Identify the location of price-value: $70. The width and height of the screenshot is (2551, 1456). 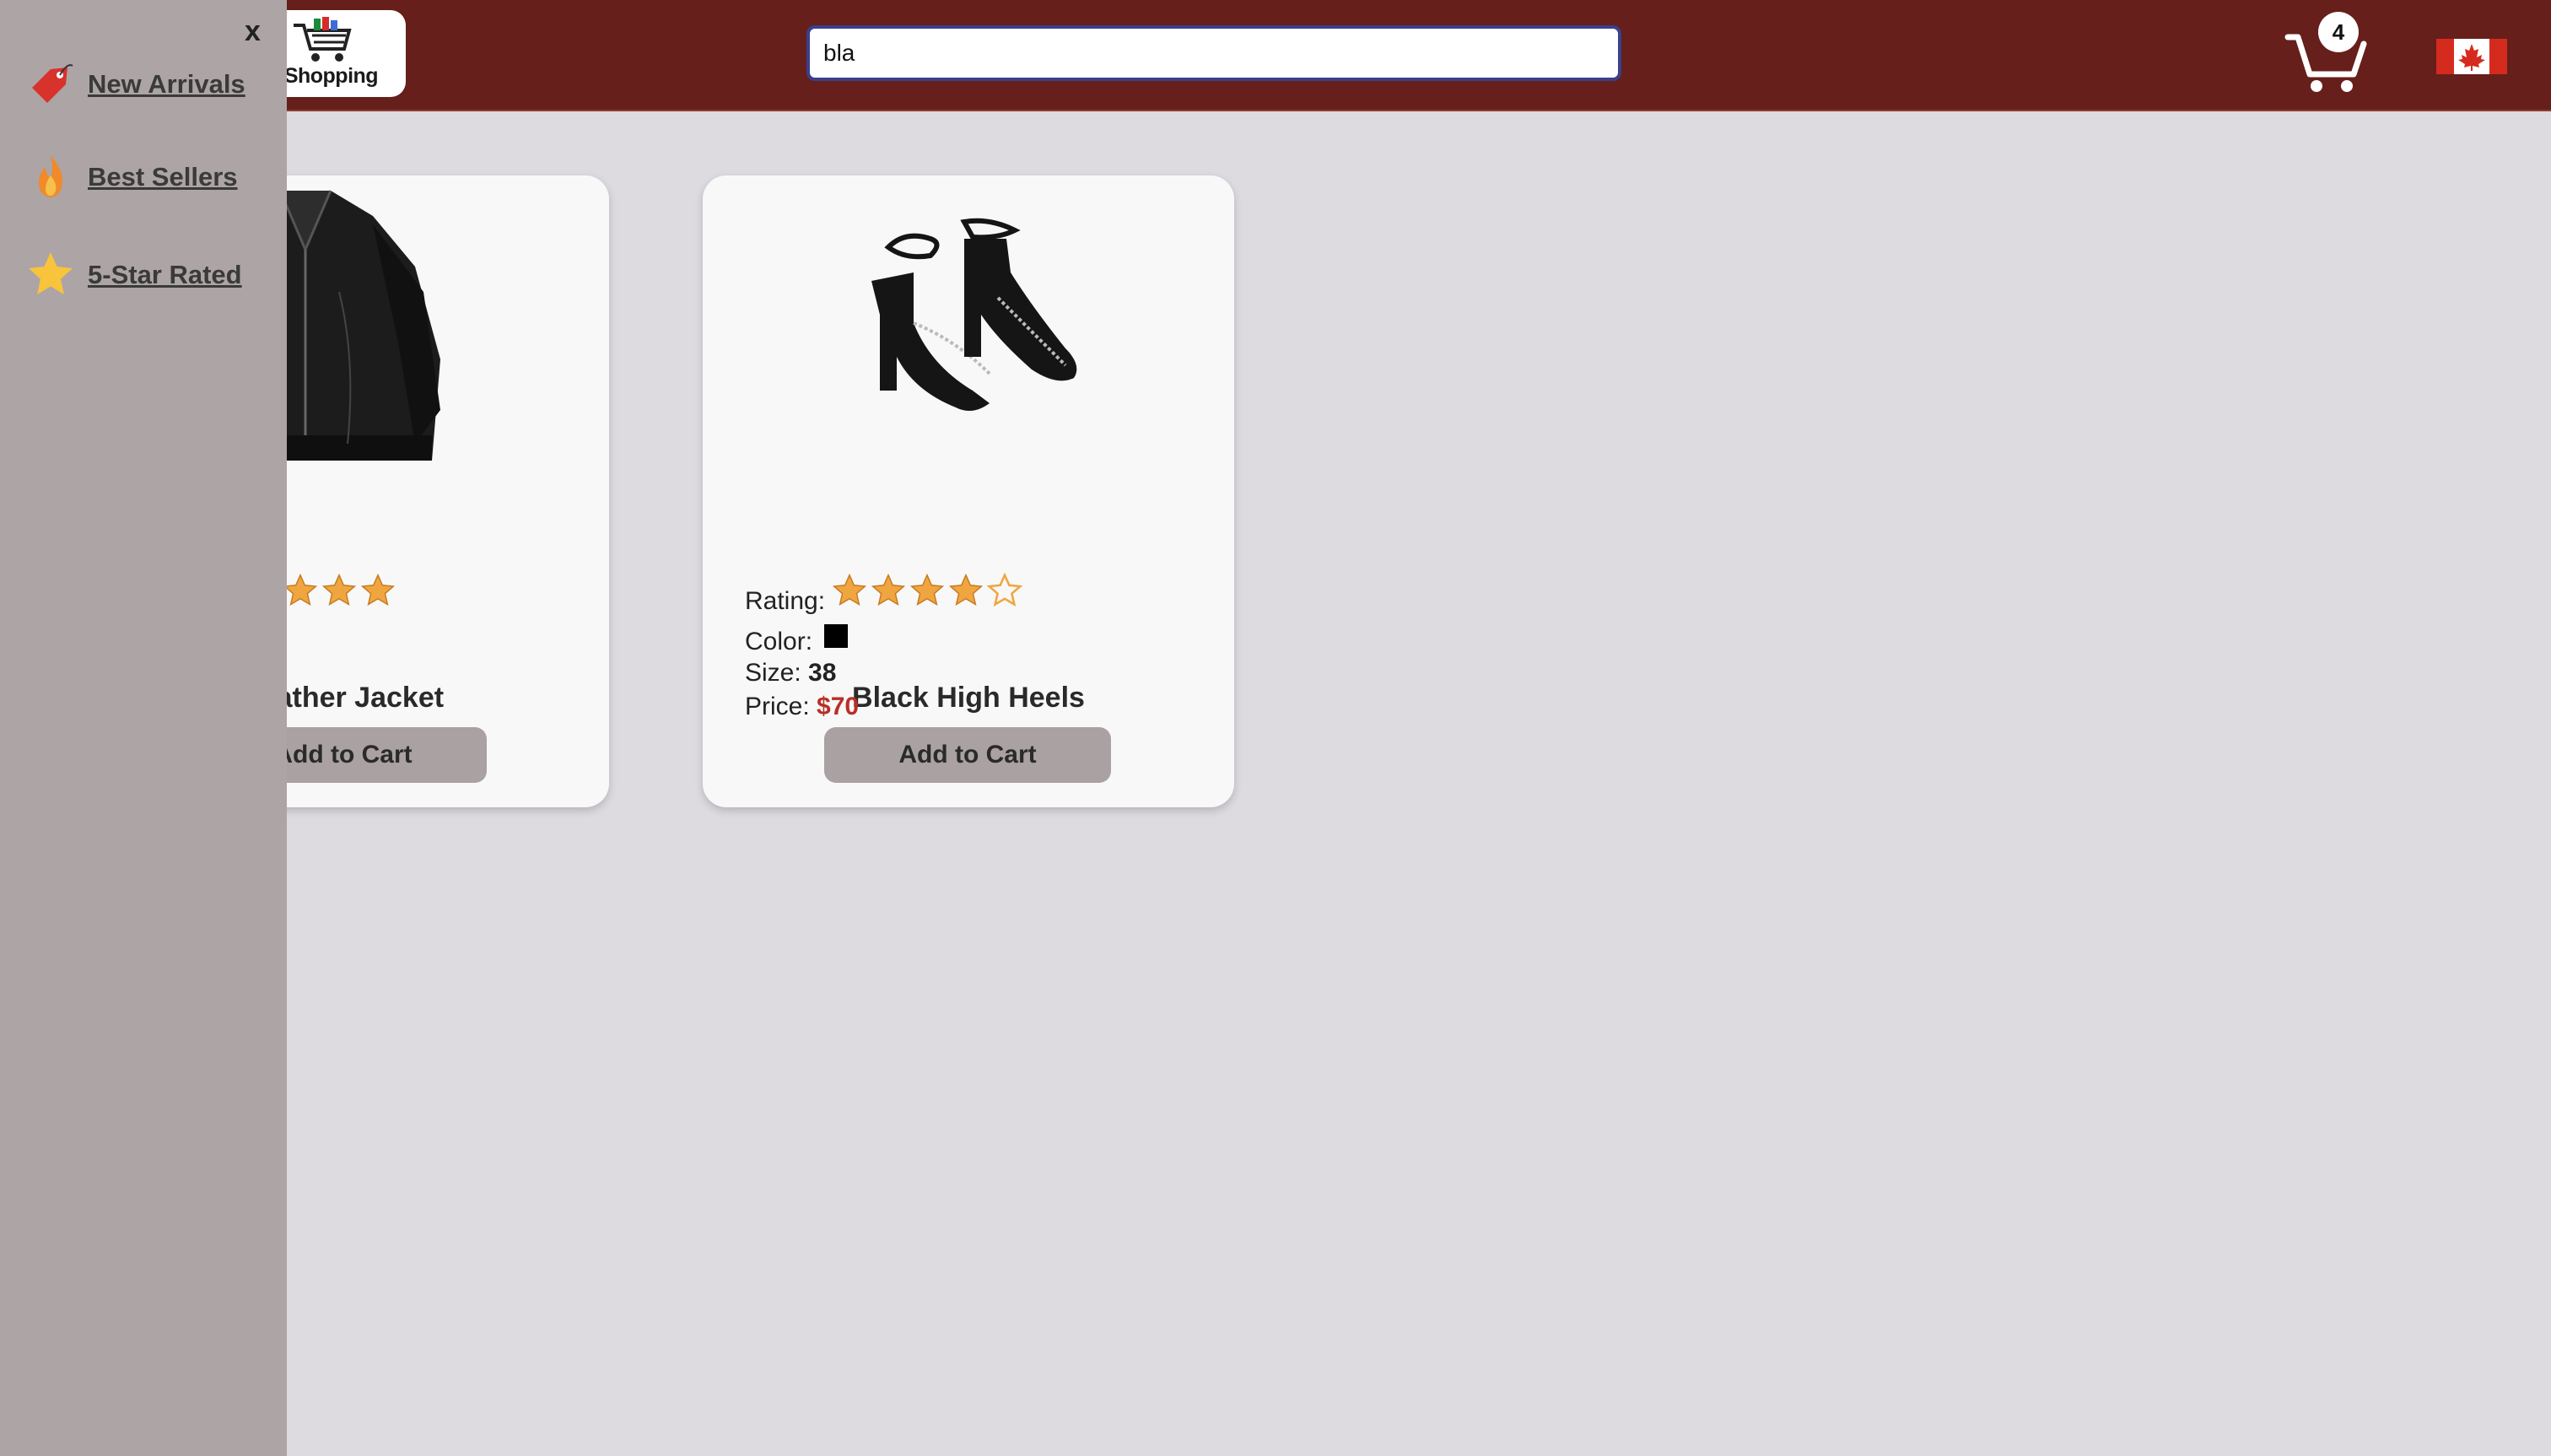
(838, 707).